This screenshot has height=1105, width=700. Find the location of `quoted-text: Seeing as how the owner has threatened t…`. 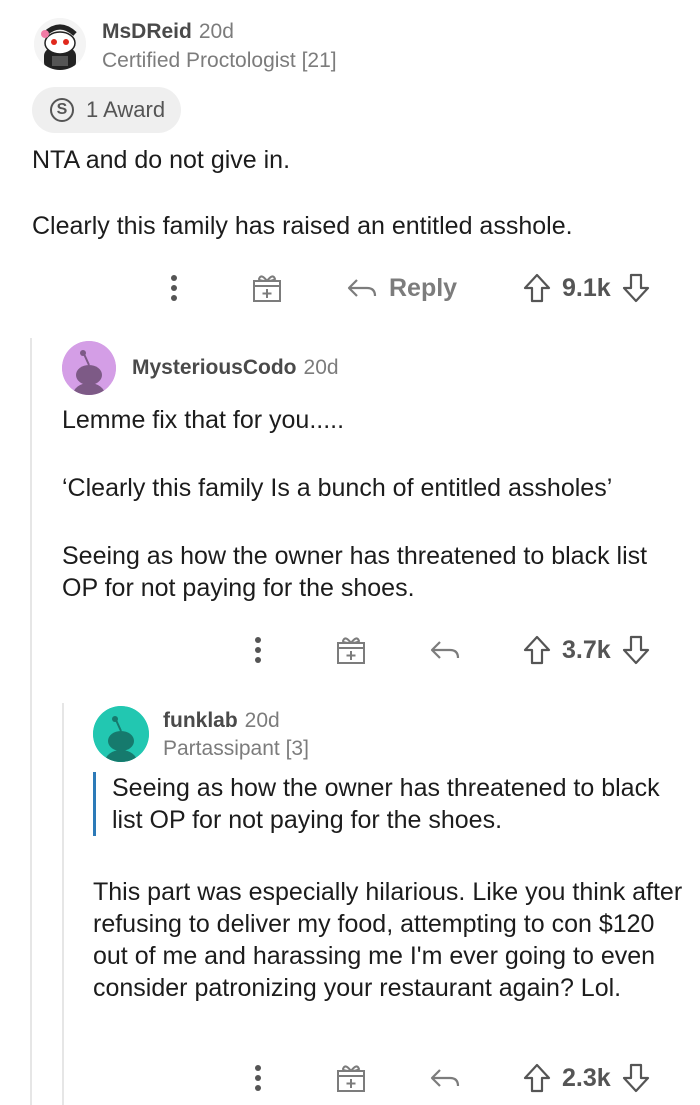

quoted-text: Seeing as how the owner has threatened t… is located at coordinates (382, 804).